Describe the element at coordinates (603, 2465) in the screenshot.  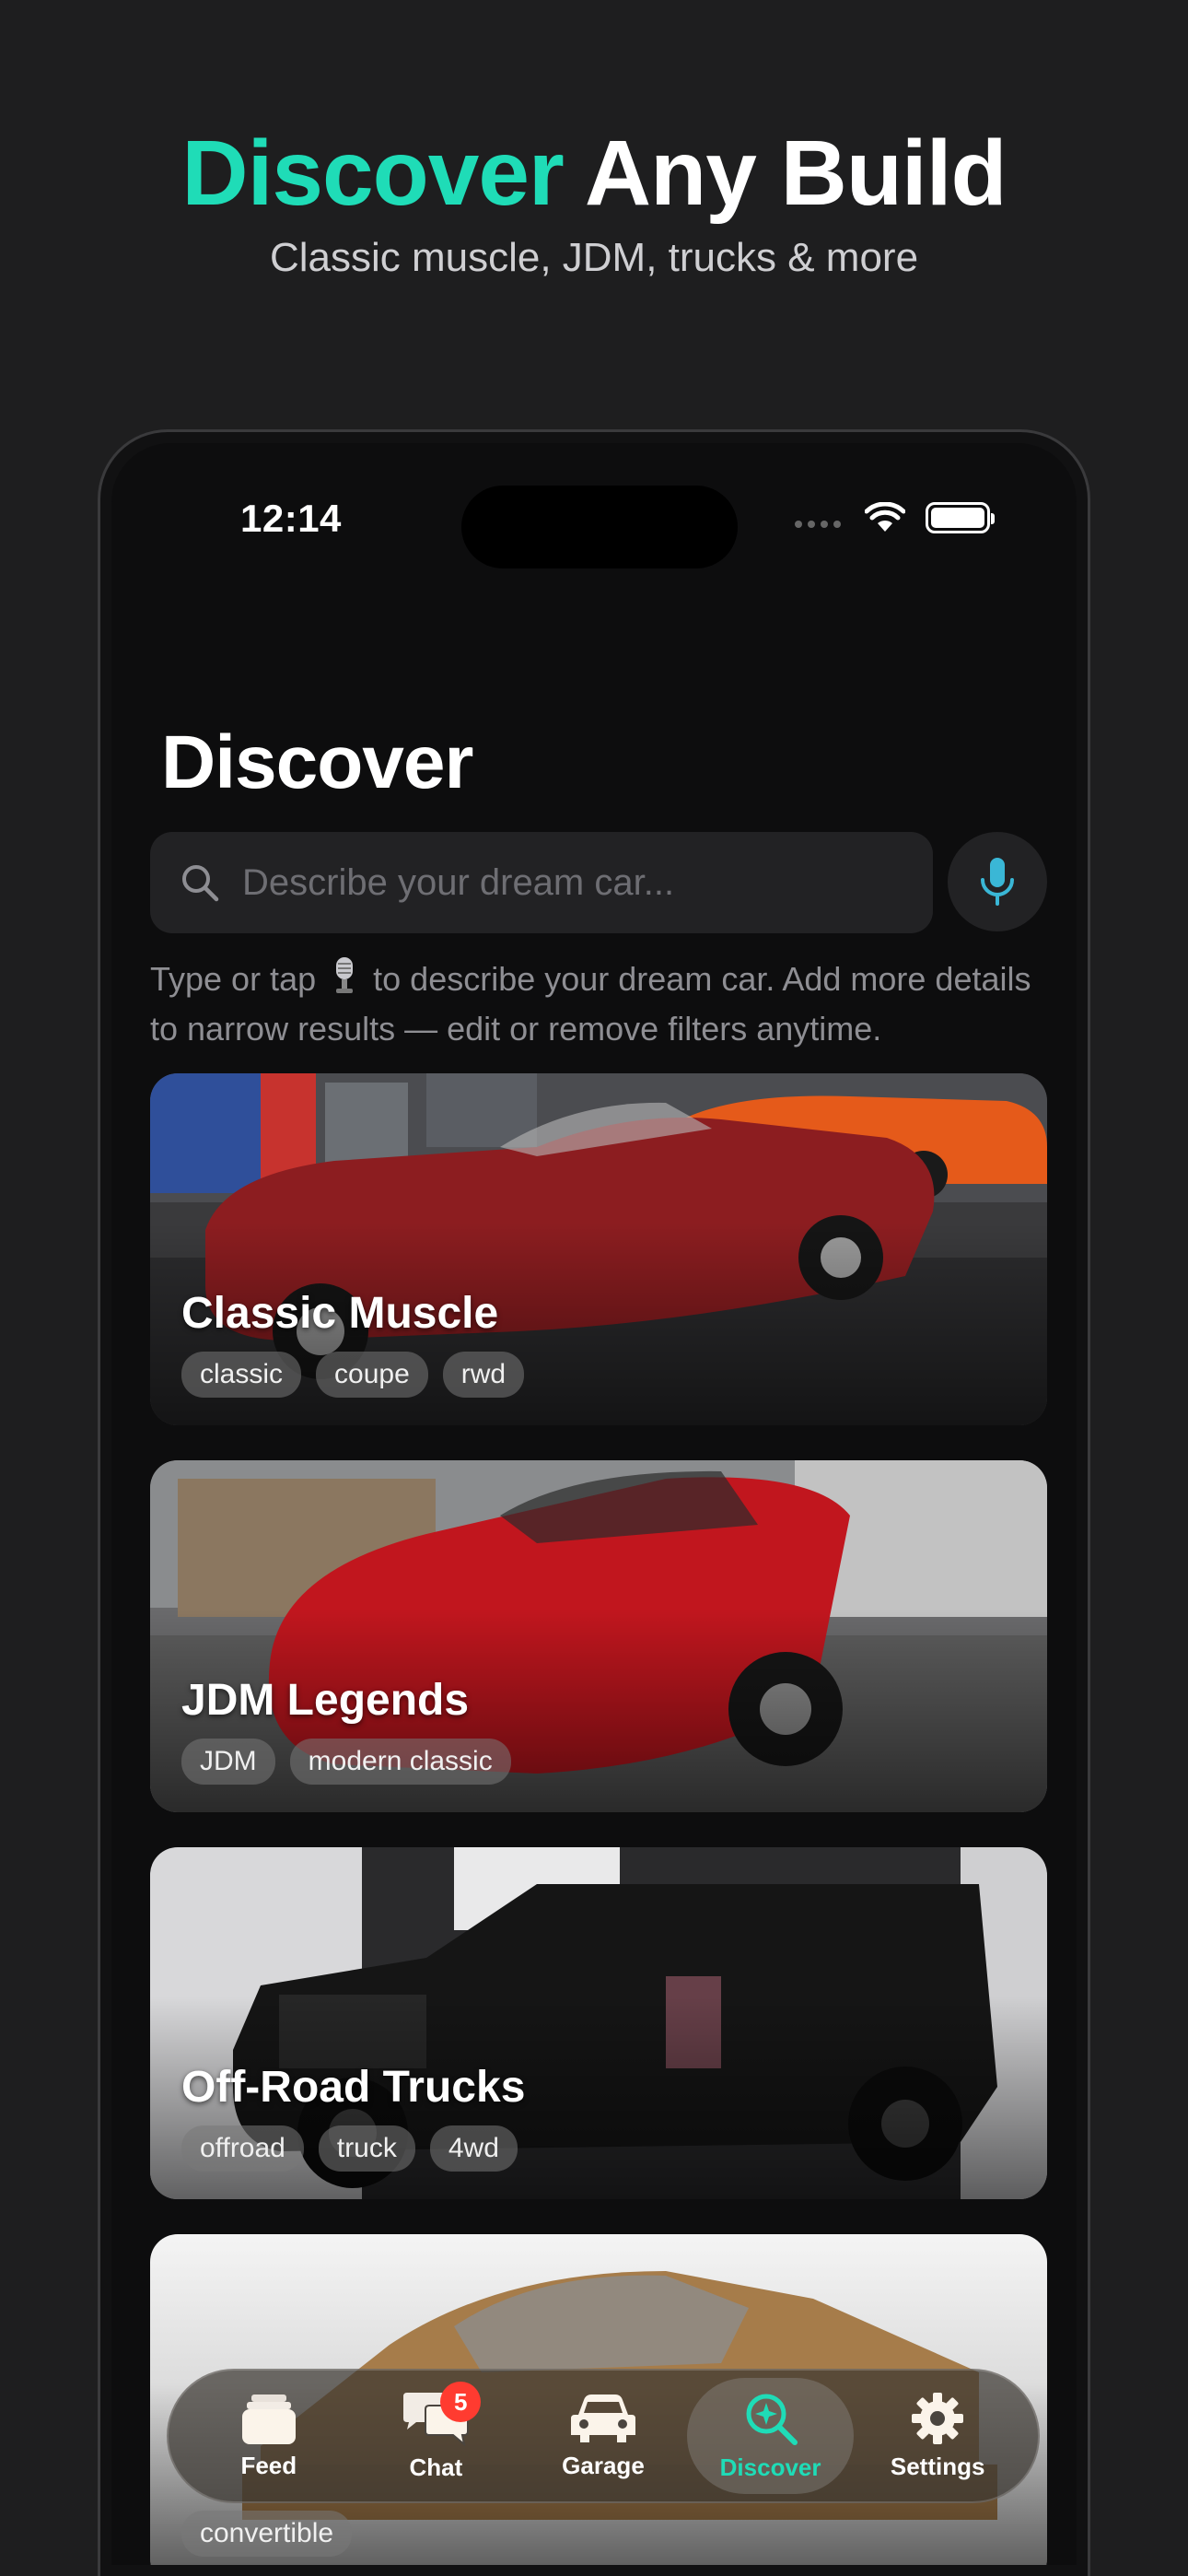
I see `tab-label: Garage` at that location.